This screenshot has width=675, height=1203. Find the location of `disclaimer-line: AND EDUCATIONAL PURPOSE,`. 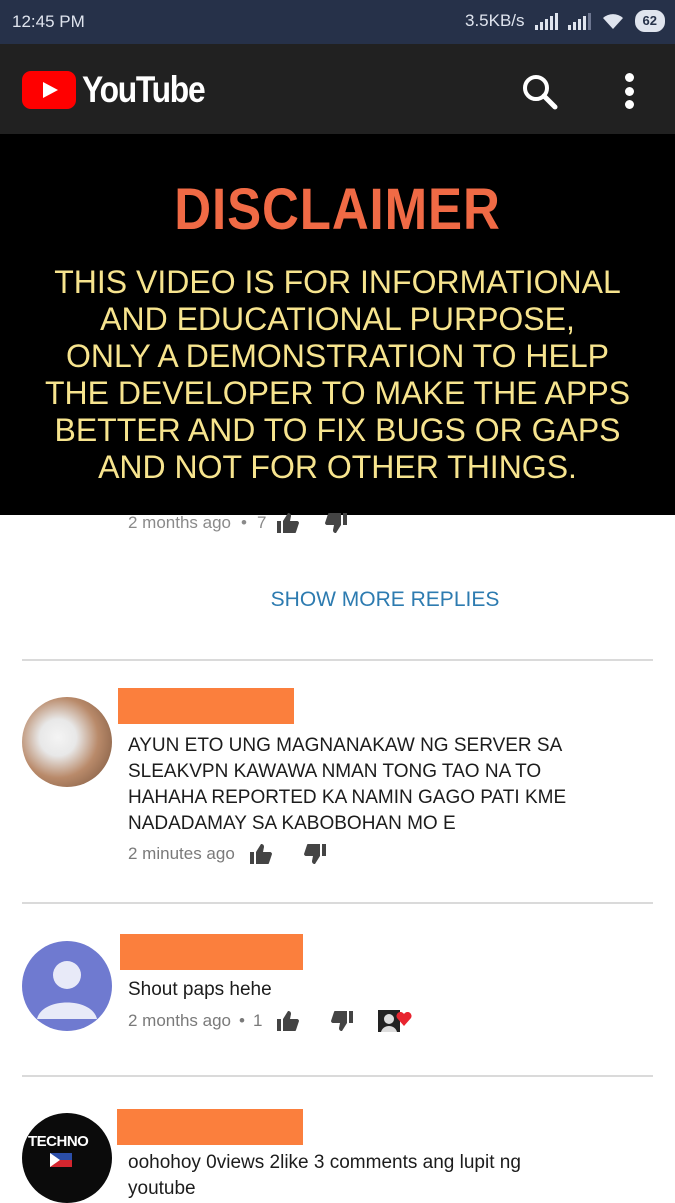

disclaimer-line: AND EDUCATIONAL PURPOSE, is located at coordinates (337, 319).